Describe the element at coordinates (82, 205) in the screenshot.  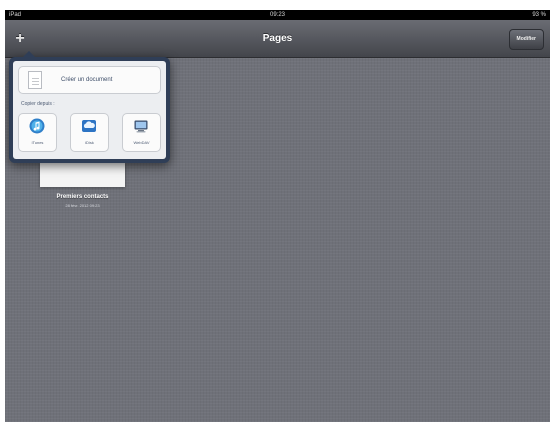
I see `document-date: 28 févr. 2012 09:23` at that location.